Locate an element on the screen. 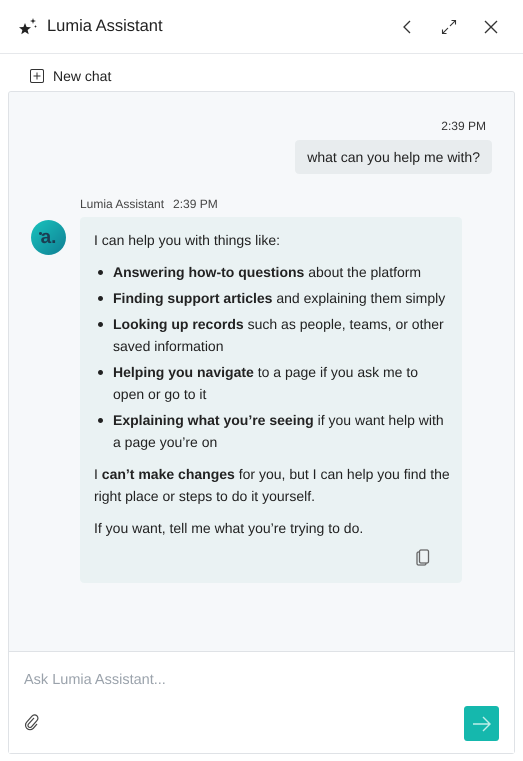  user-message: what can you help me with? is located at coordinates (393, 157).